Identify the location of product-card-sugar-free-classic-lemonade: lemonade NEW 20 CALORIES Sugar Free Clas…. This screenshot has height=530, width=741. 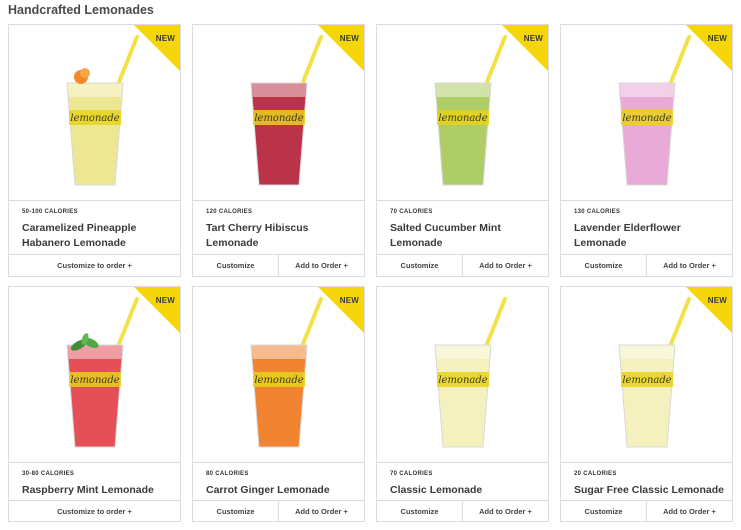
(646, 404).